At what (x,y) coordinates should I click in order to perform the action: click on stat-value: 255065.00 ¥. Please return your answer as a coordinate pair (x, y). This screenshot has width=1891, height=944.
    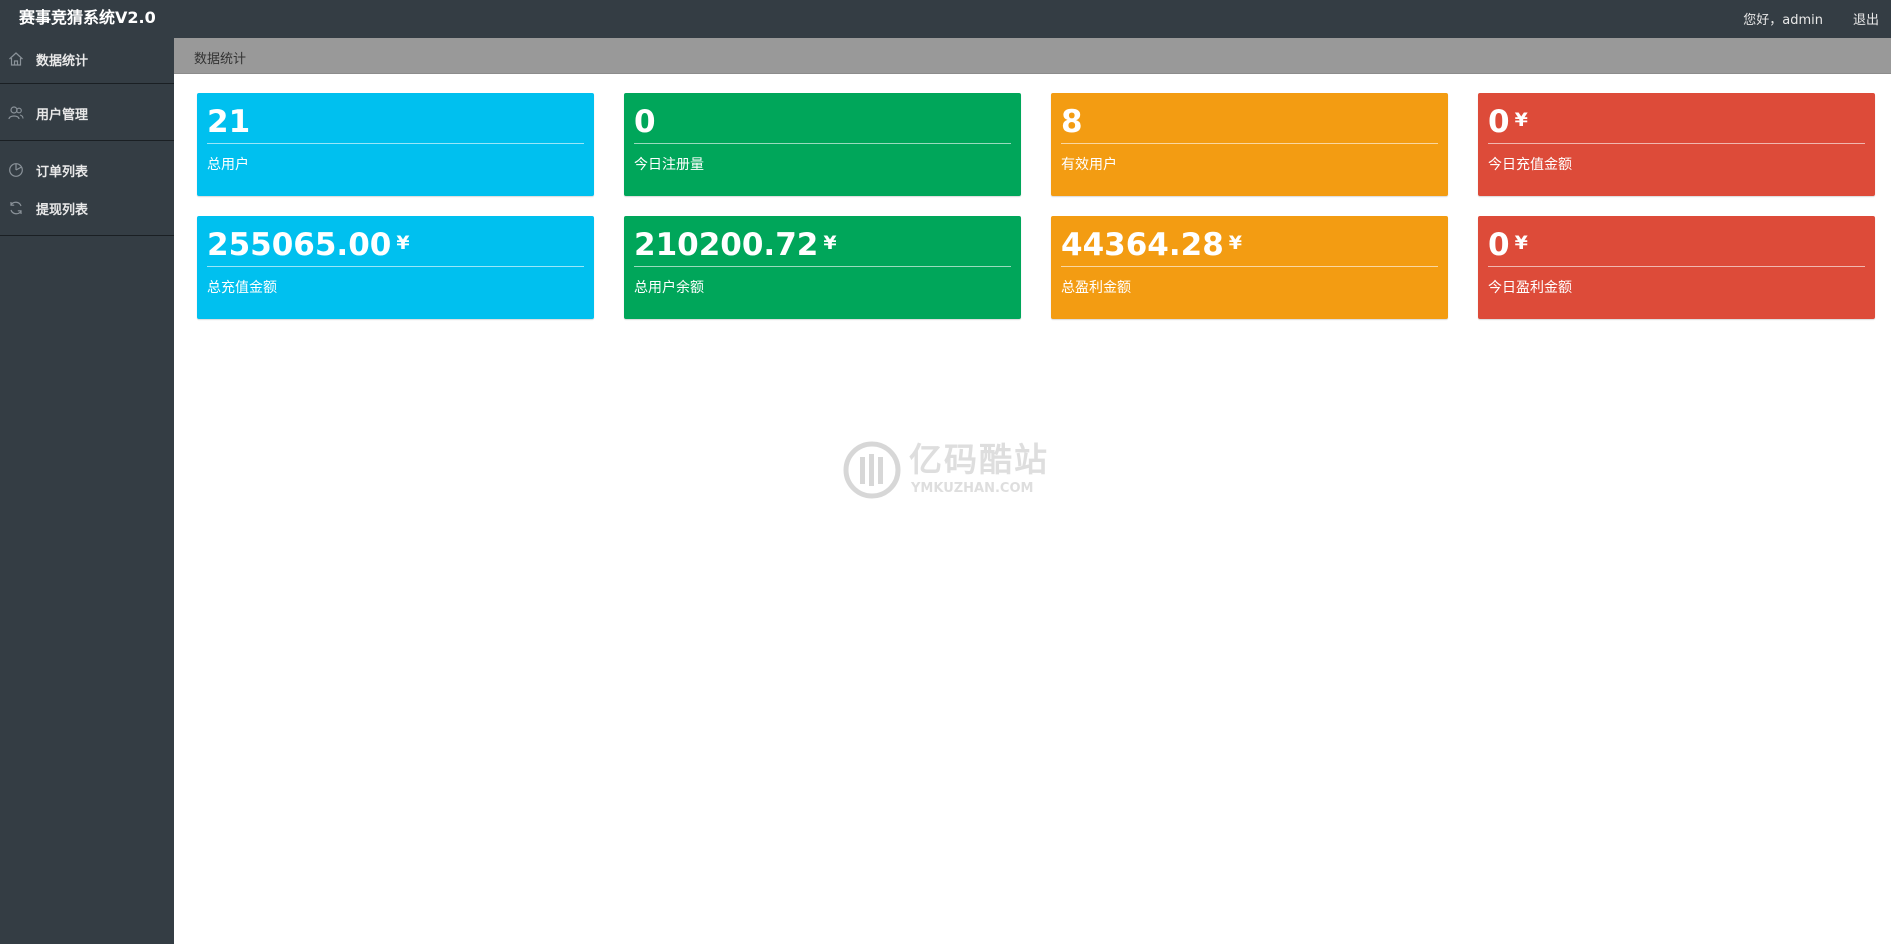
    Looking at the image, I should click on (308, 245).